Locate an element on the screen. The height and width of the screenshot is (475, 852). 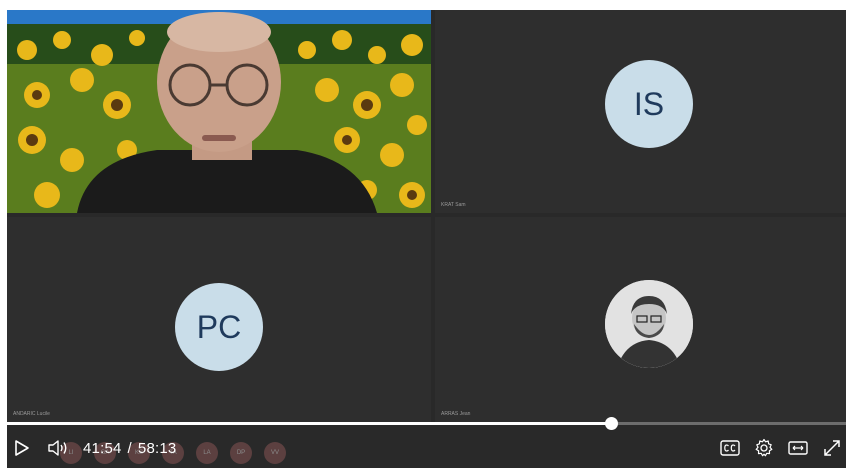
play-button is located at coordinates (22, 448).